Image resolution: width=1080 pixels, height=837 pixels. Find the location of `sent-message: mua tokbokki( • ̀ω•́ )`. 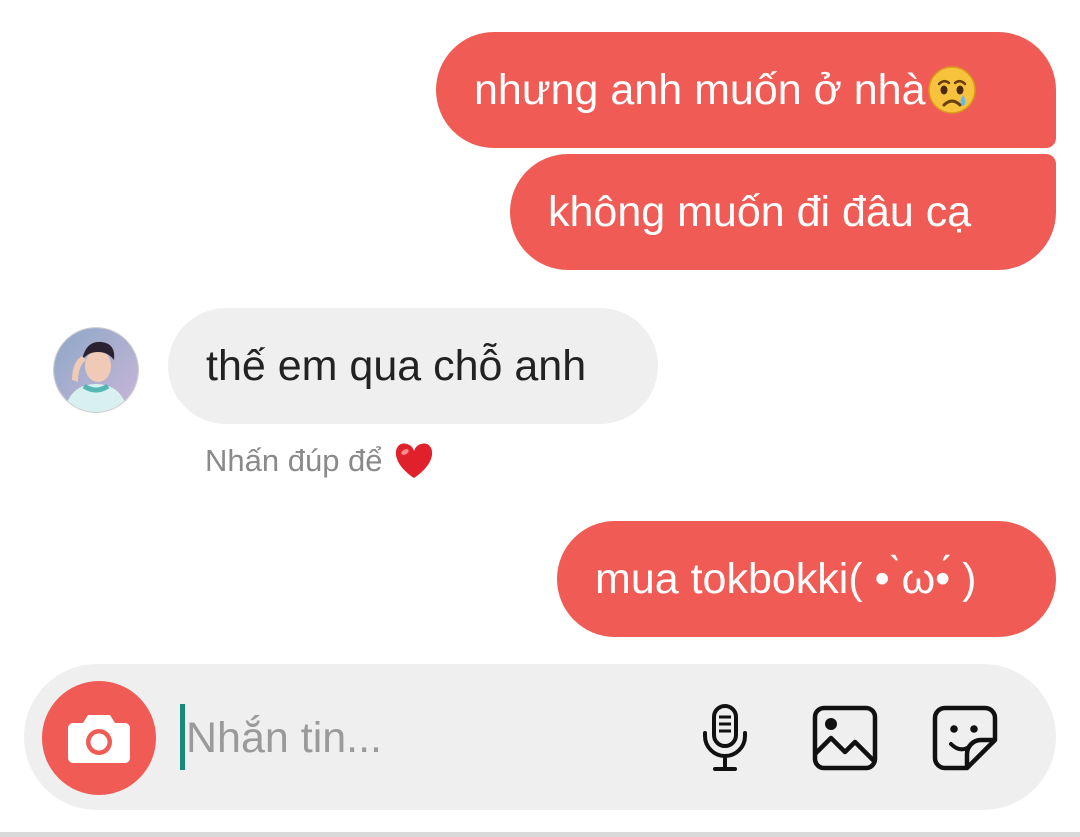

sent-message: mua tokbokki( • ̀ω•́ ) is located at coordinates (806, 579).